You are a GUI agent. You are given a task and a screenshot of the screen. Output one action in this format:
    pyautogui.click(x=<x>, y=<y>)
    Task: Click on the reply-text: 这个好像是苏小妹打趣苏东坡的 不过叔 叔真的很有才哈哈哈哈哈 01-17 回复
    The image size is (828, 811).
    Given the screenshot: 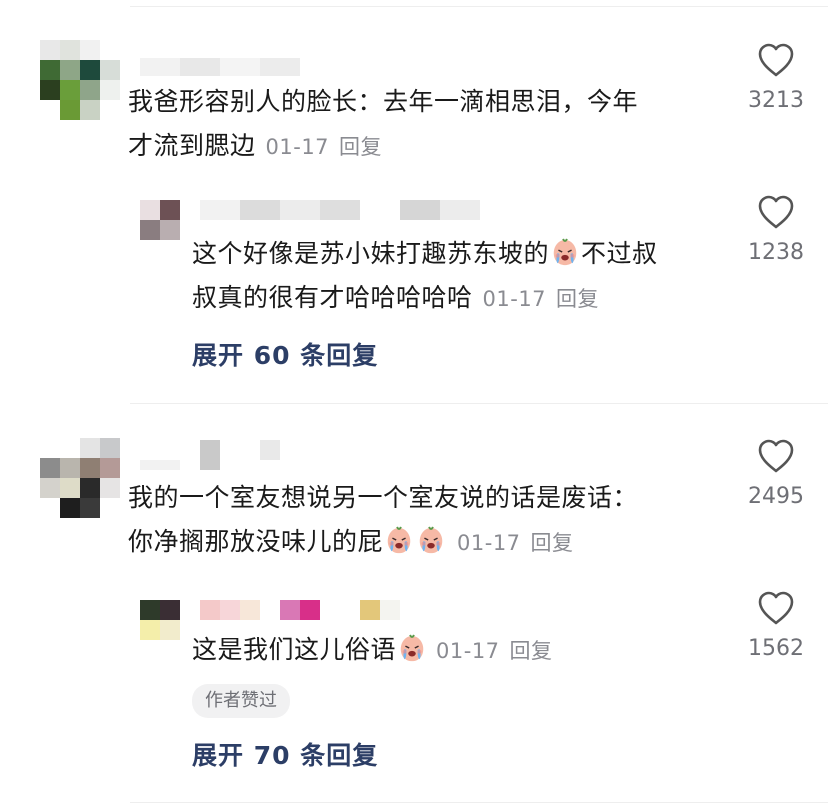 What is the action you would take?
    pyautogui.click(x=425, y=274)
    